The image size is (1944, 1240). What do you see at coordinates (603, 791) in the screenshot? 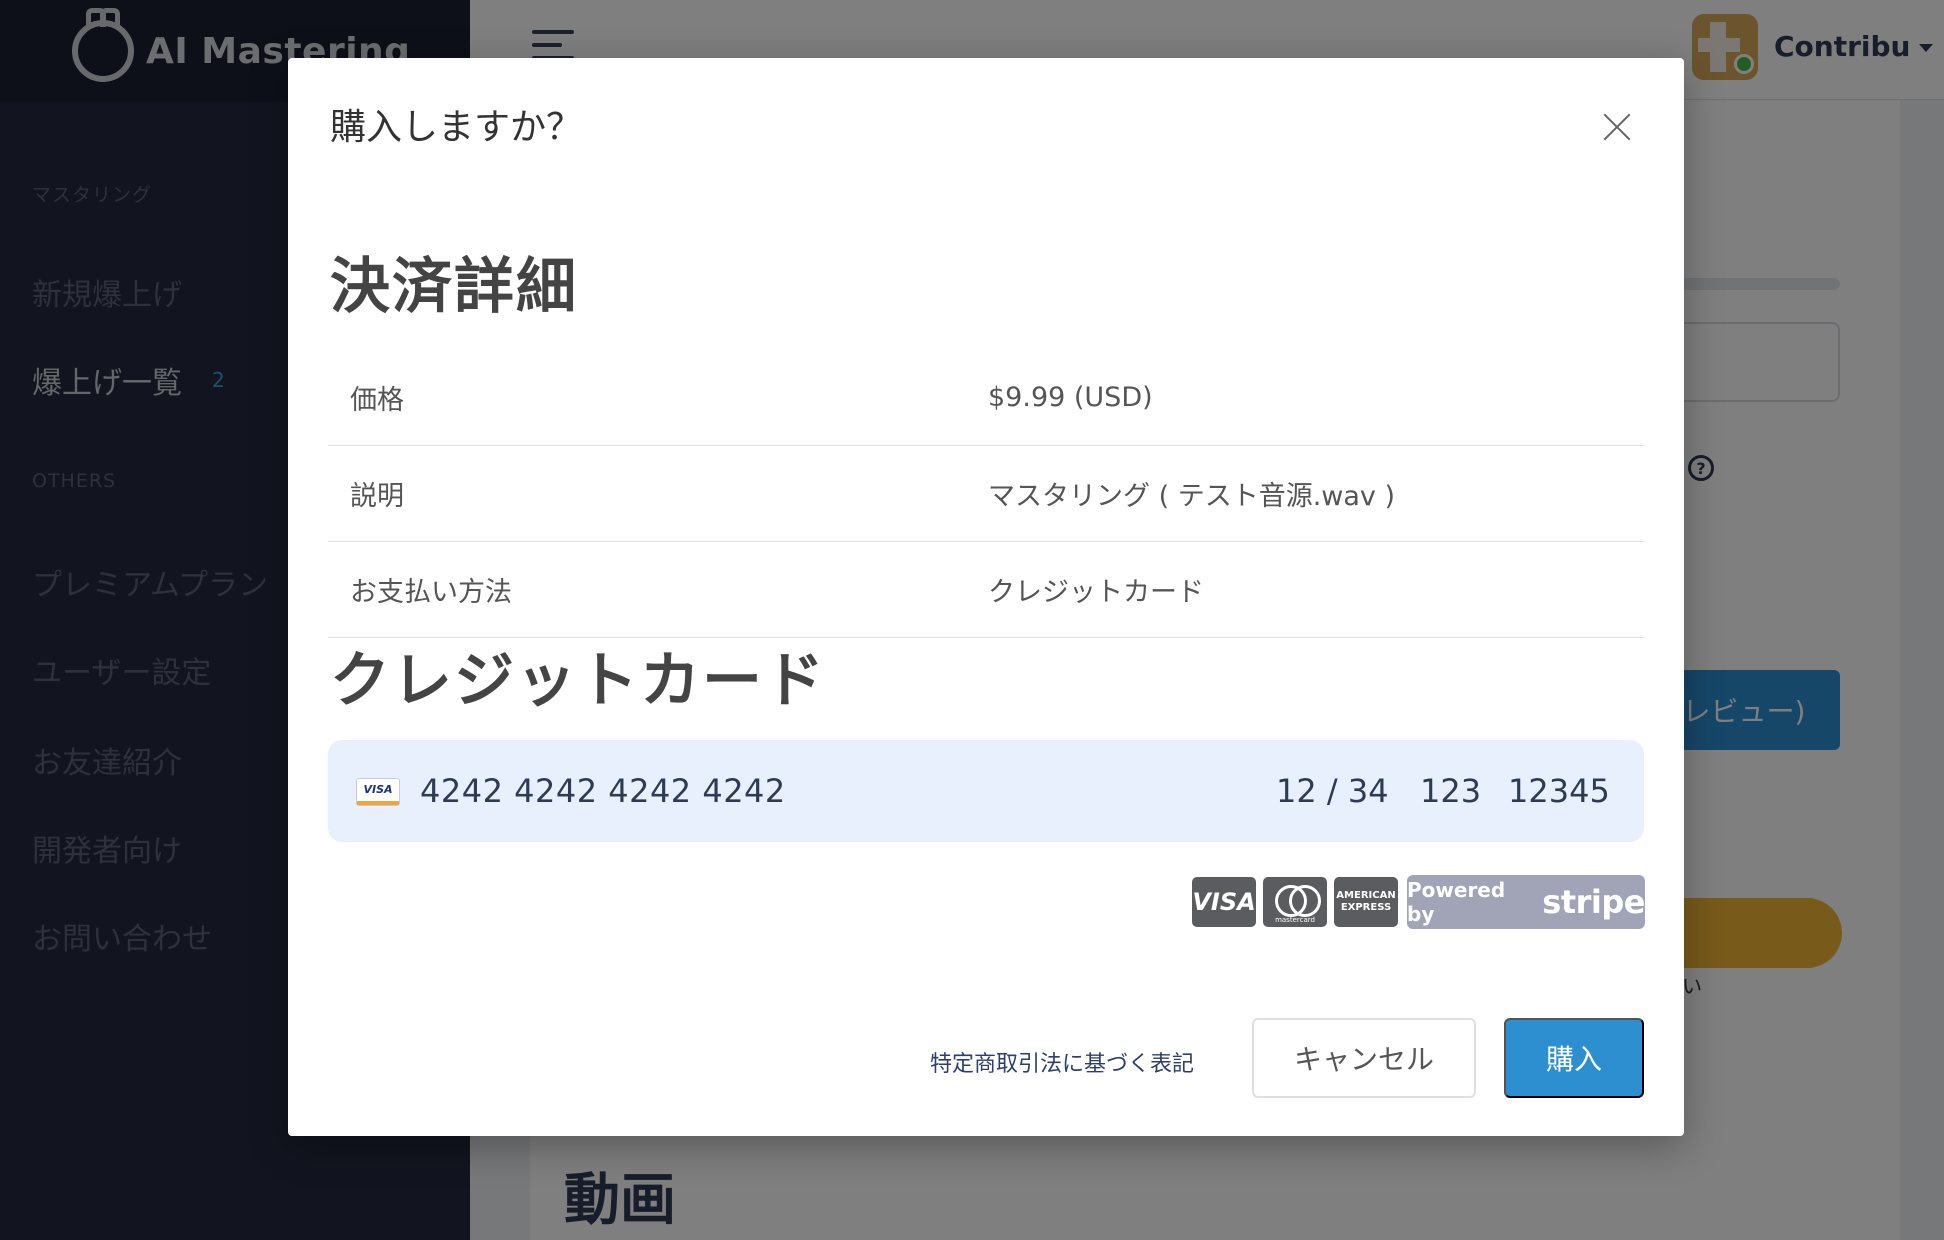
I see `card-number-input: 4242 4242 4242 4242` at bounding box center [603, 791].